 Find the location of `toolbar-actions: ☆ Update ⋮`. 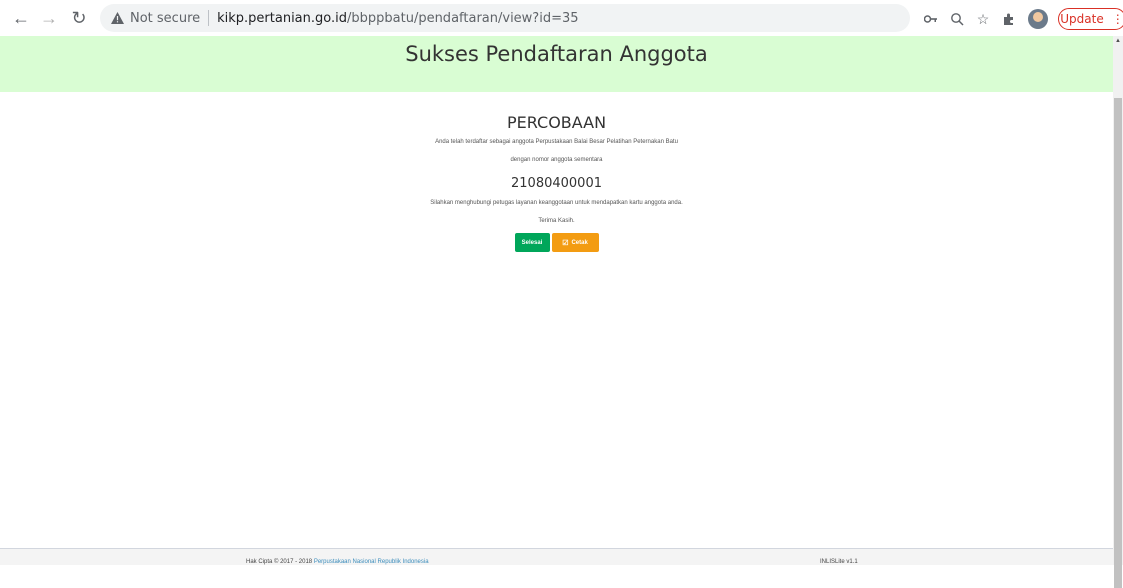

toolbar-actions: ☆ Update ⋮ is located at coordinates (1020, 19).